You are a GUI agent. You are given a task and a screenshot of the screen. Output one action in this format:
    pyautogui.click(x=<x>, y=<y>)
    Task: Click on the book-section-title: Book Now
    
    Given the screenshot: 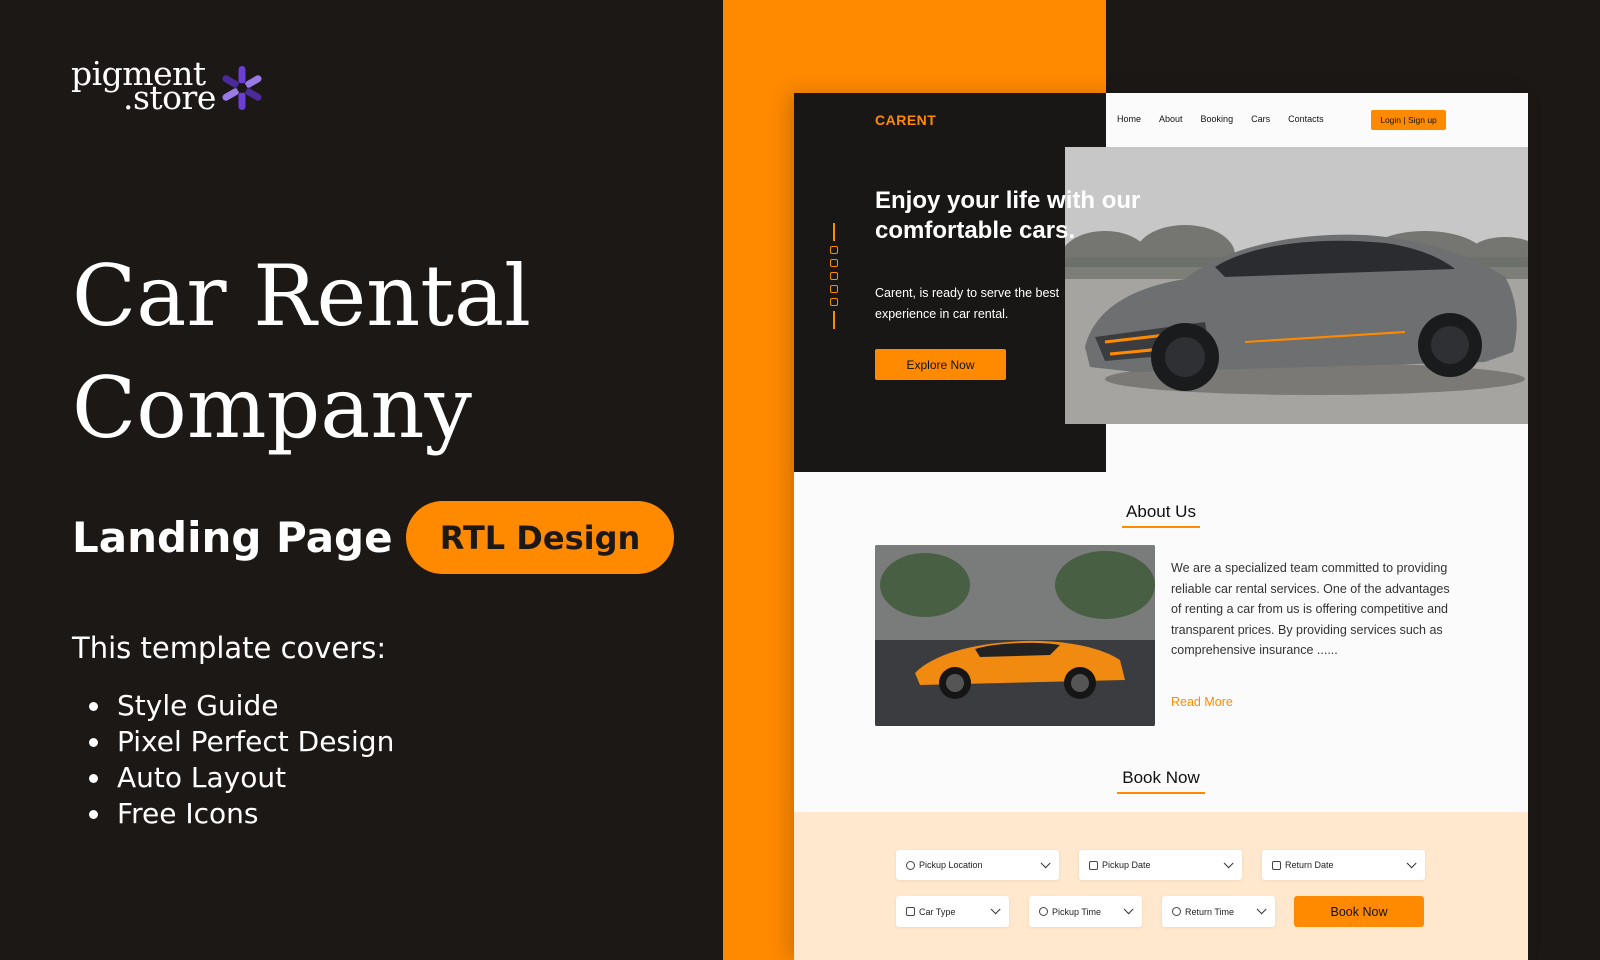 What is the action you would take?
    pyautogui.click(x=1161, y=781)
    